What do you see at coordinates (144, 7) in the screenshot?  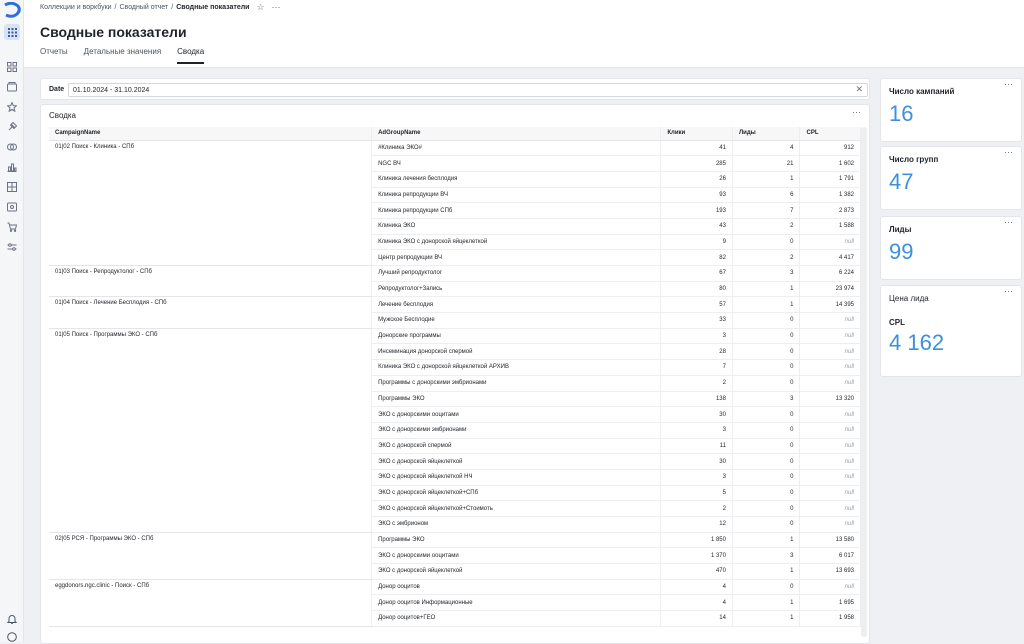 I see `breadcrumb-item: Сводный отчет` at bounding box center [144, 7].